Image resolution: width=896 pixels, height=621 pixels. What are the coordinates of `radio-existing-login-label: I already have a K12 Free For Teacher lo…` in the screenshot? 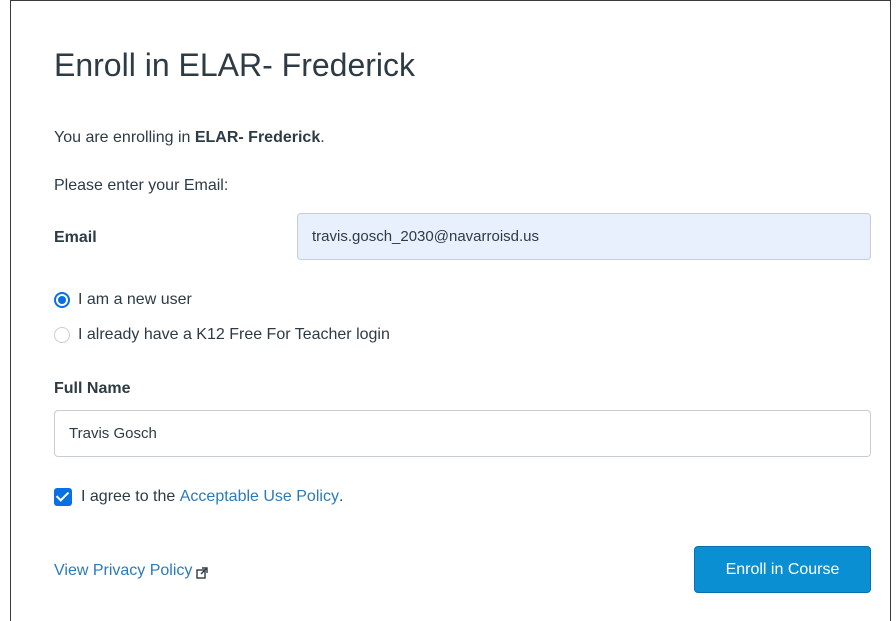 It's located at (234, 334).